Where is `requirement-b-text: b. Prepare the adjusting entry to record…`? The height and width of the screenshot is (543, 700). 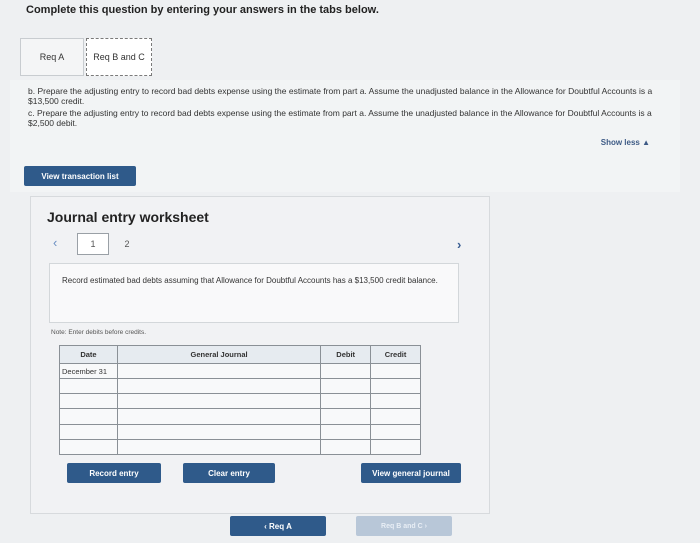
requirement-b-text: b. Prepare the adjusting entry to record… is located at coordinates (340, 96).